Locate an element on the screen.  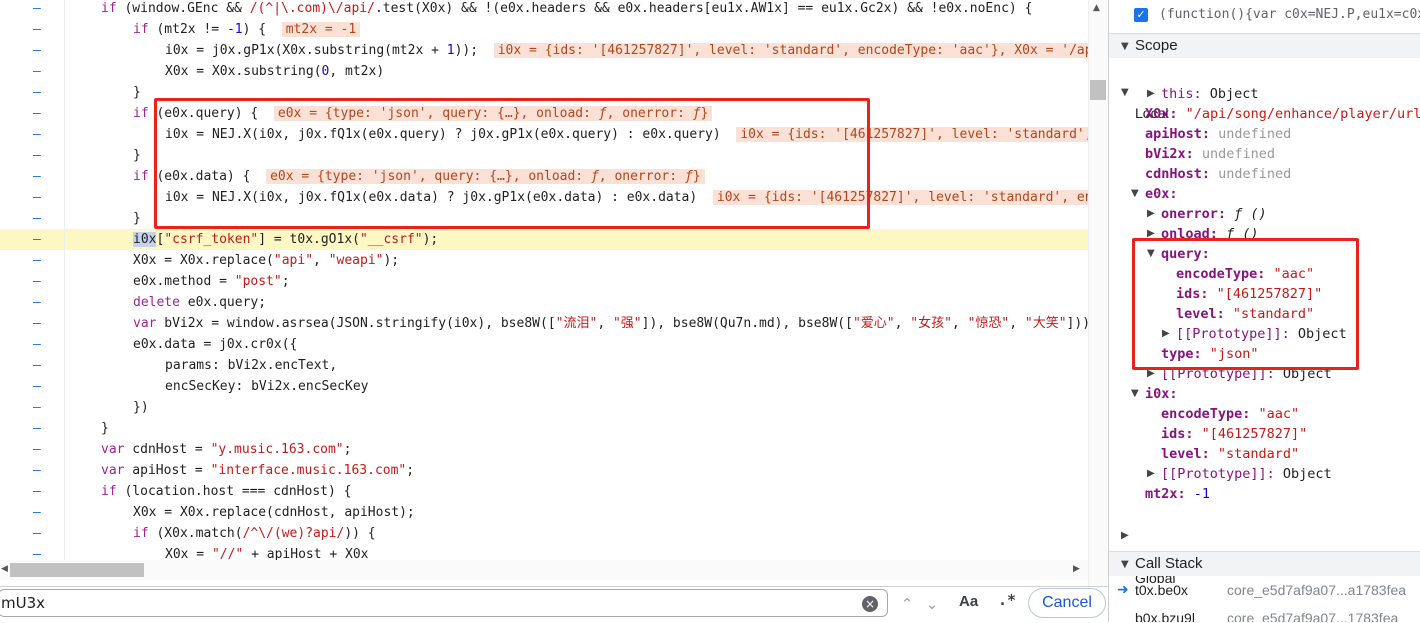
scope-variable-row: apiHost: undefined is located at coordinates (1264, 134).